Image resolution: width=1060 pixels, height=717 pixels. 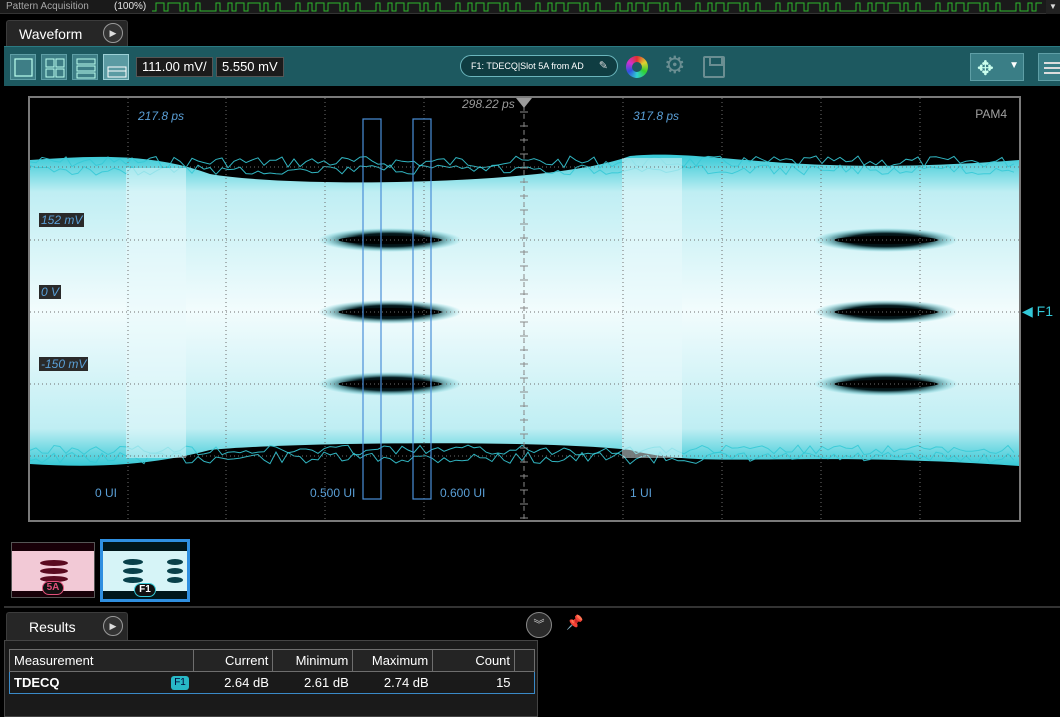 What do you see at coordinates (997, 67) in the screenshot?
I see `move-button: ✥ ▼` at bounding box center [997, 67].